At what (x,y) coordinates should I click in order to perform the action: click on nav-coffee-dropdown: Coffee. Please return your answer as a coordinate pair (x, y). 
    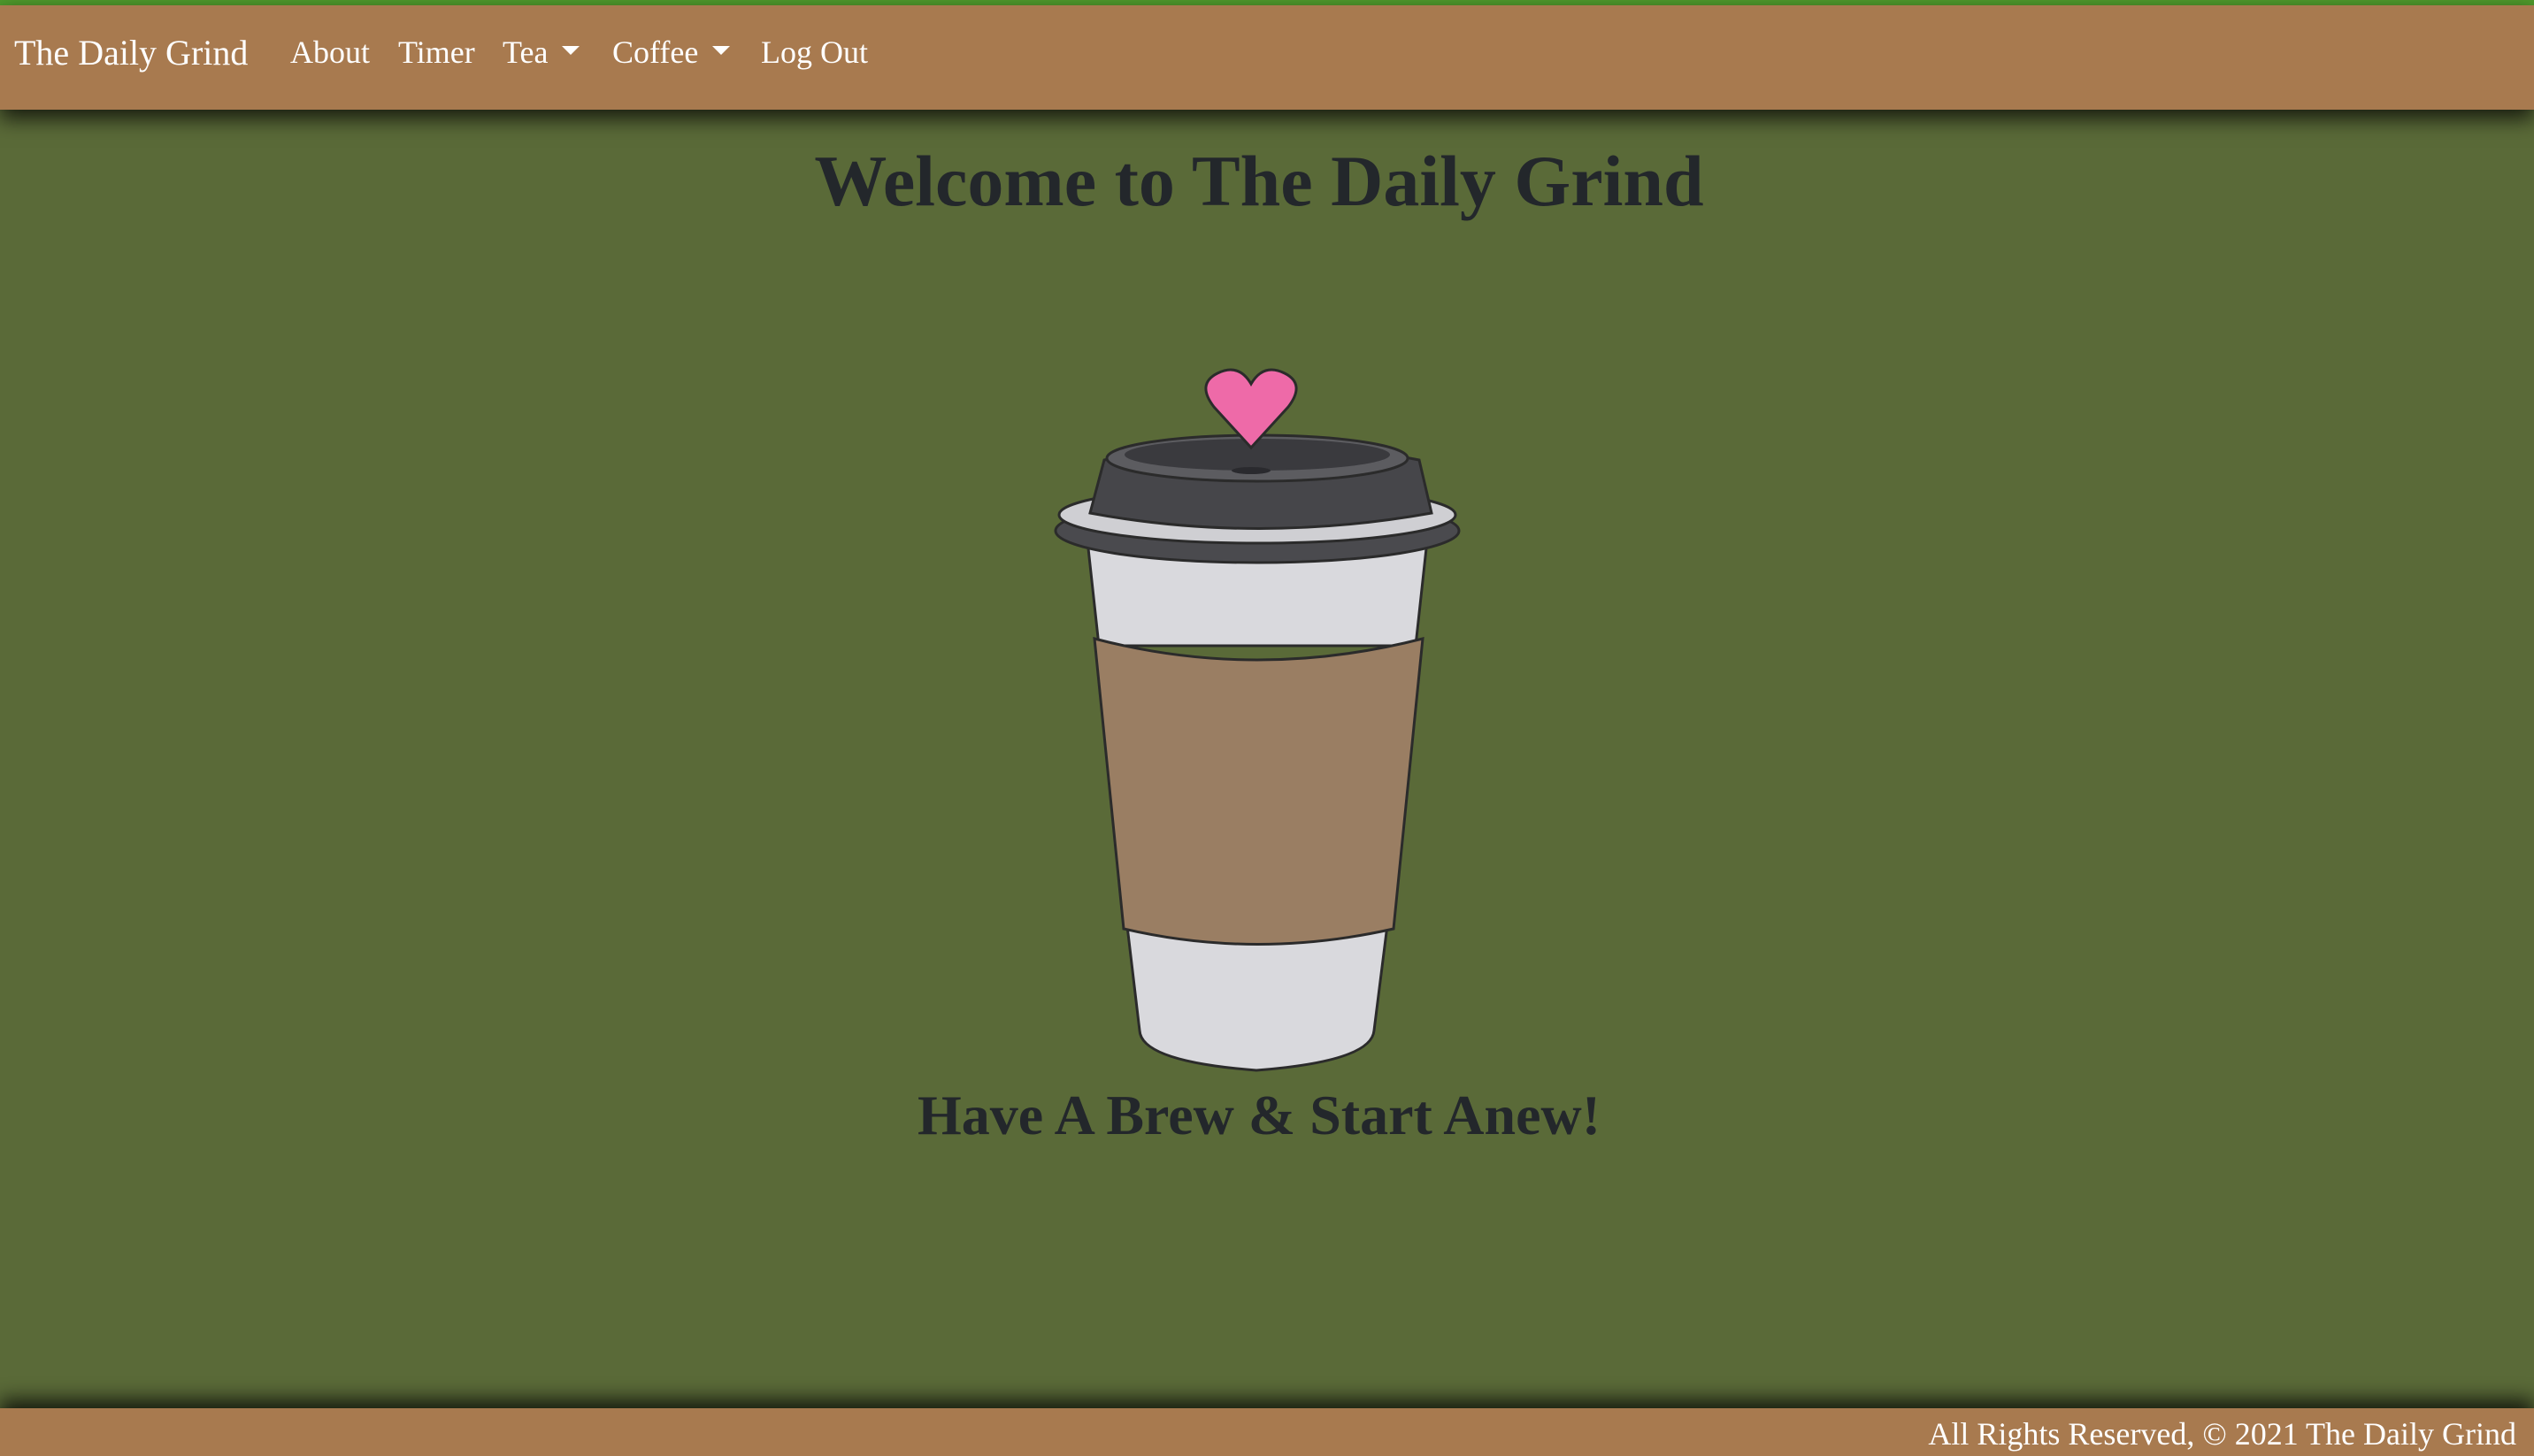
    Looking at the image, I should click on (671, 52).